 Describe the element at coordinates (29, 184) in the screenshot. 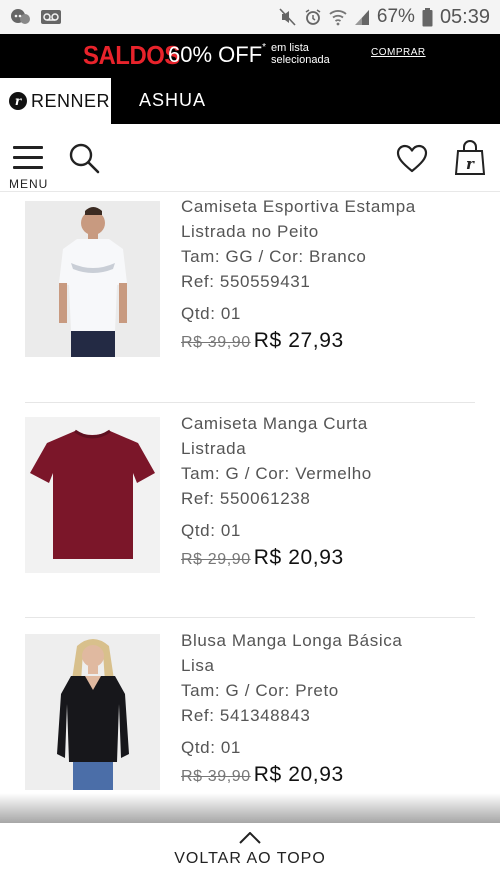

I see `menu-label: MENU` at that location.